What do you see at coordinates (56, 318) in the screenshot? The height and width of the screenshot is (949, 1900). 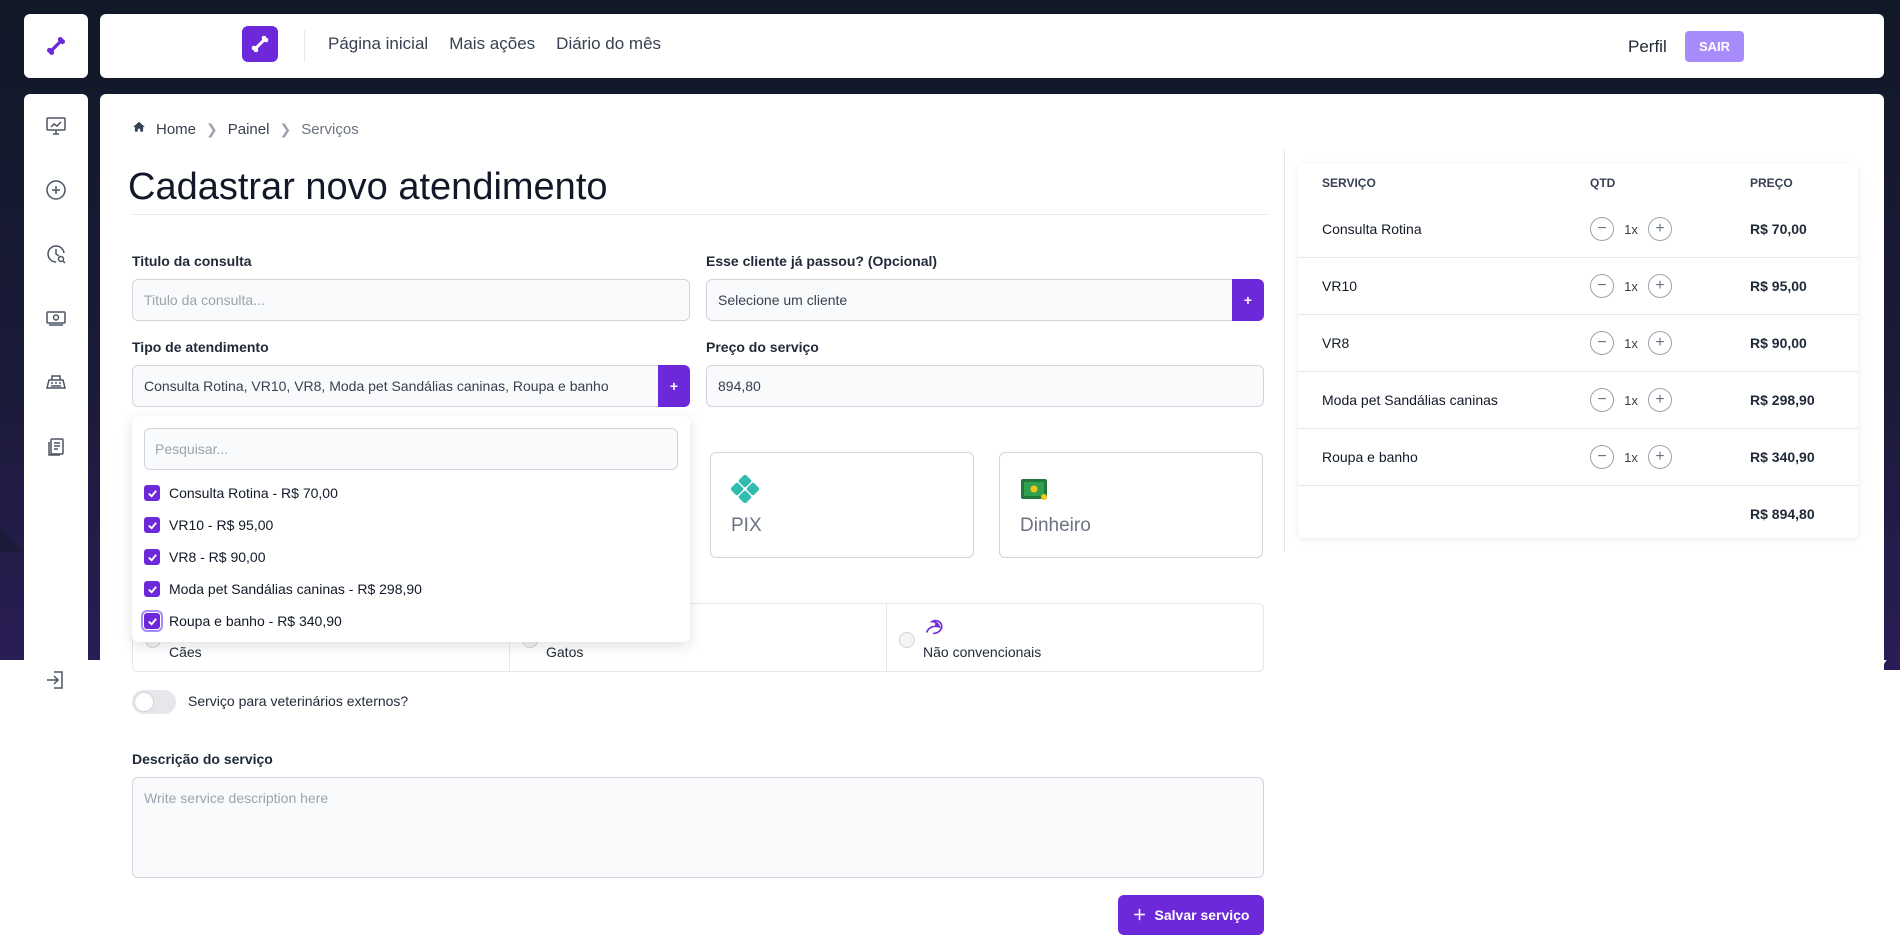 I see `money-icon` at bounding box center [56, 318].